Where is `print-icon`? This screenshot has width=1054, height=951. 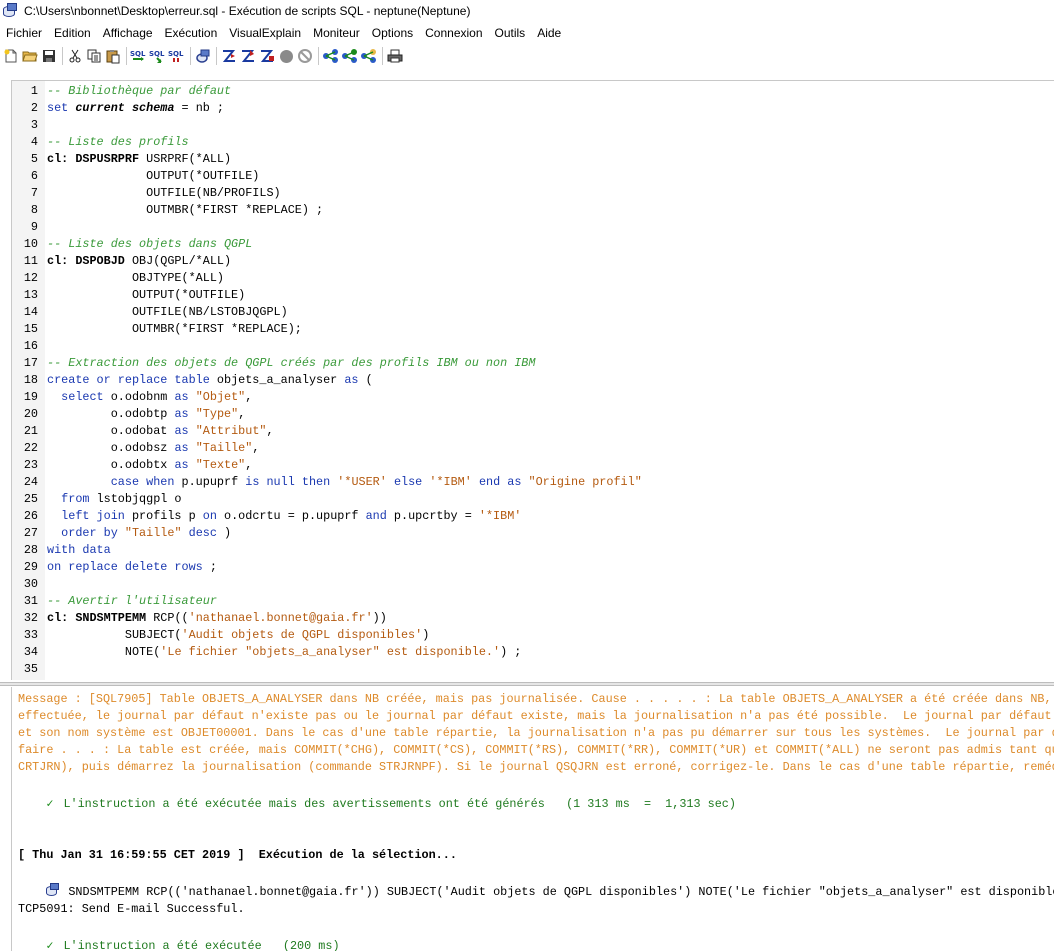 print-icon is located at coordinates (395, 56).